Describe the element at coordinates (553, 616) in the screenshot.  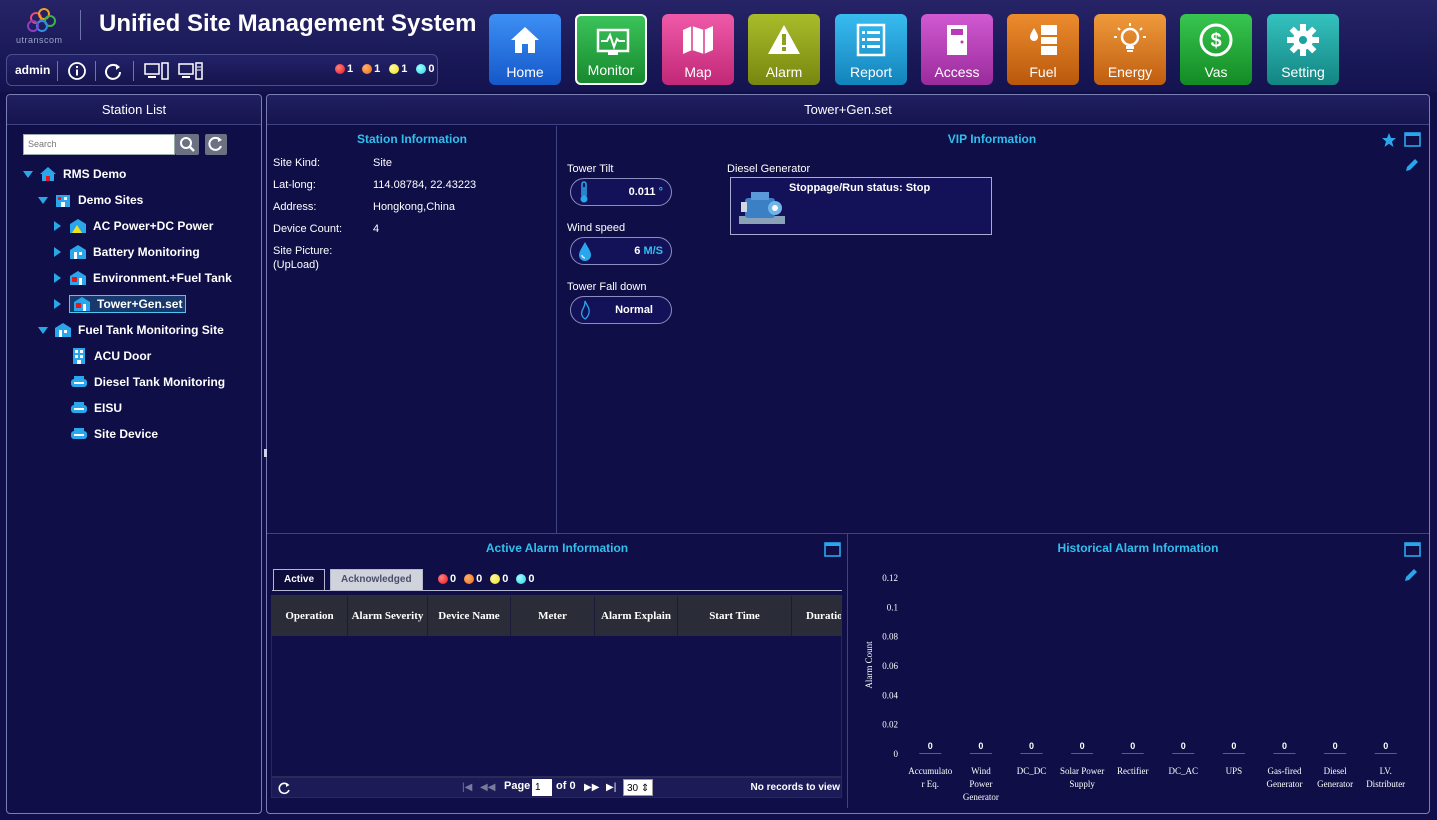
I see `column-header: Meter` at that location.